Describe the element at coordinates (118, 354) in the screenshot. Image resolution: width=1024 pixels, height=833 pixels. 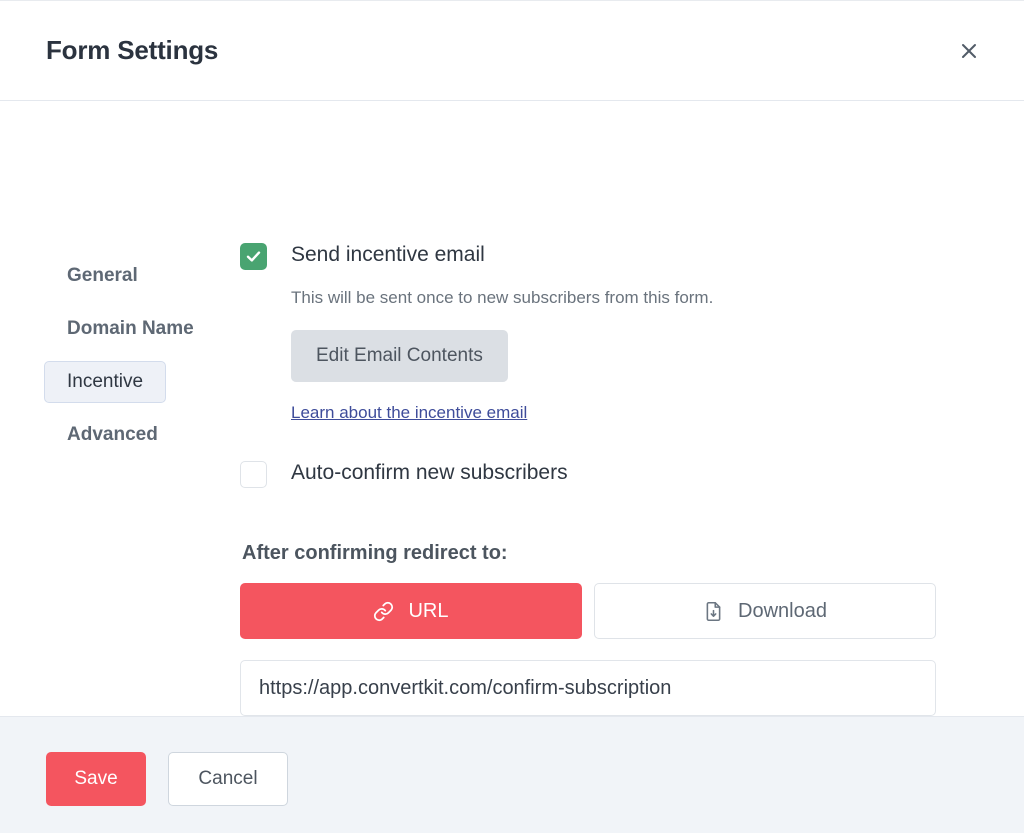
I see `settings-sidebar: General Domain Name Incentive Advanced` at that location.